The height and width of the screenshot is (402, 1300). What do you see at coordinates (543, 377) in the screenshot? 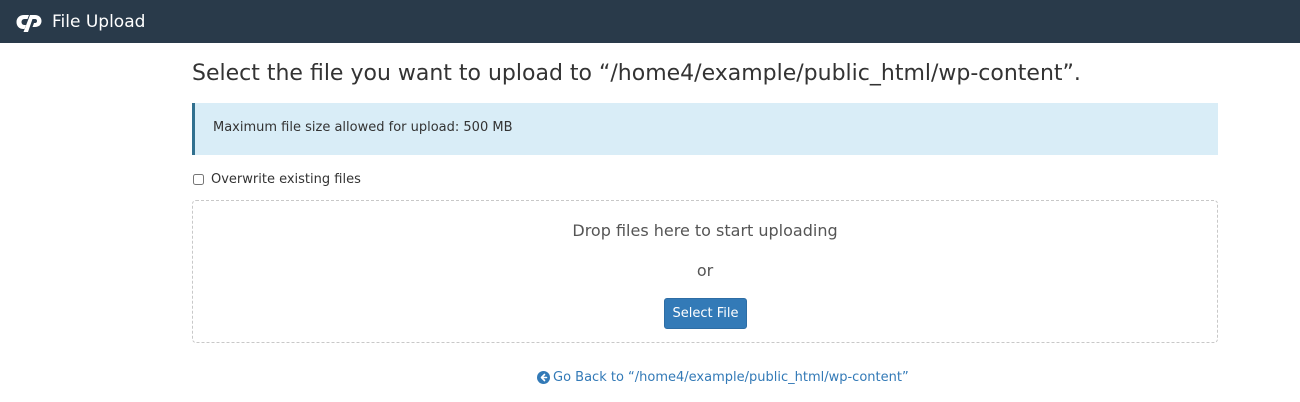
I see `circle-arrow-left-icon` at bounding box center [543, 377].